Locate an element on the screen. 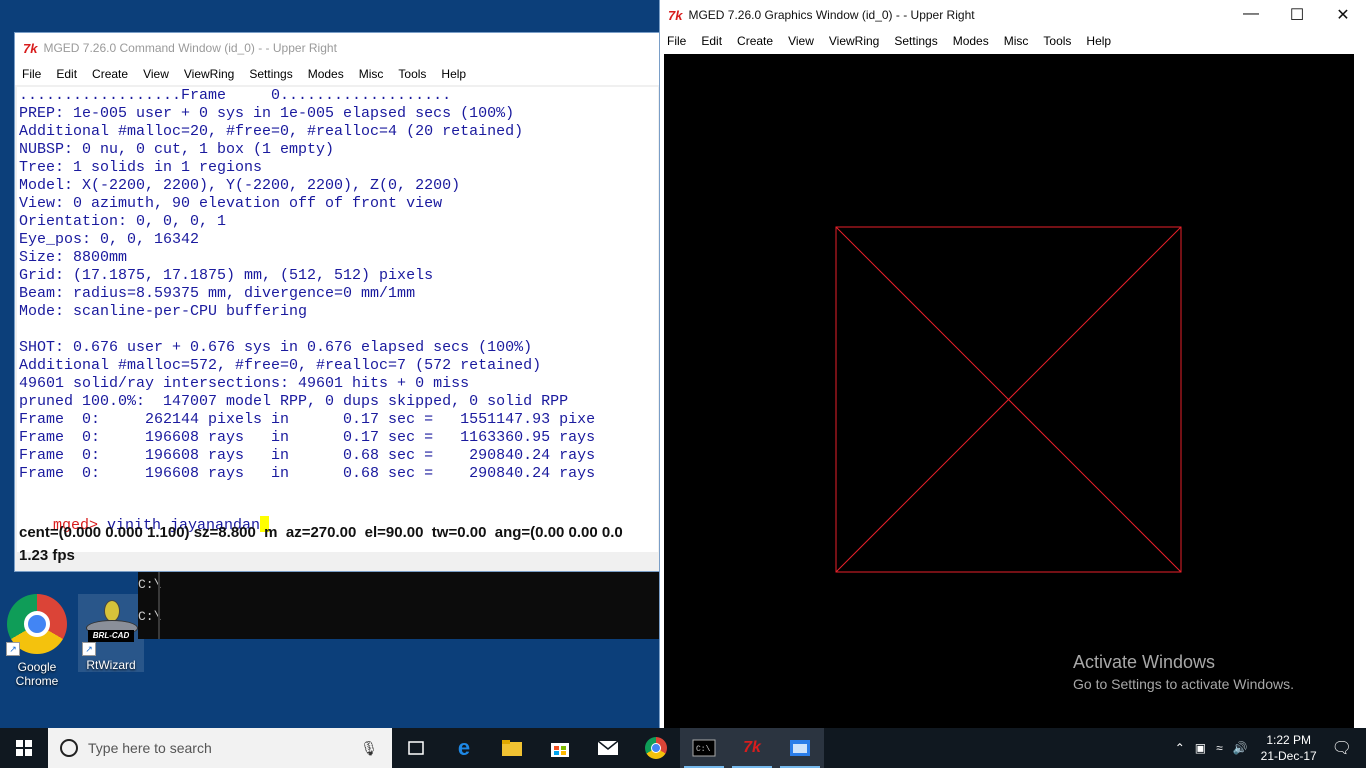  volume-icon: 🔊 is located at coordinates (1240, 748).